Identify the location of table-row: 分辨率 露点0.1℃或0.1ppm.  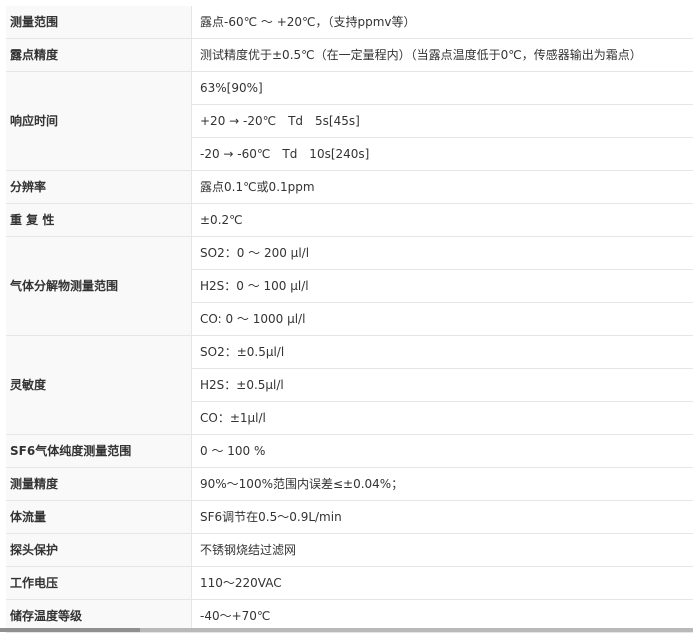
(349, 187).